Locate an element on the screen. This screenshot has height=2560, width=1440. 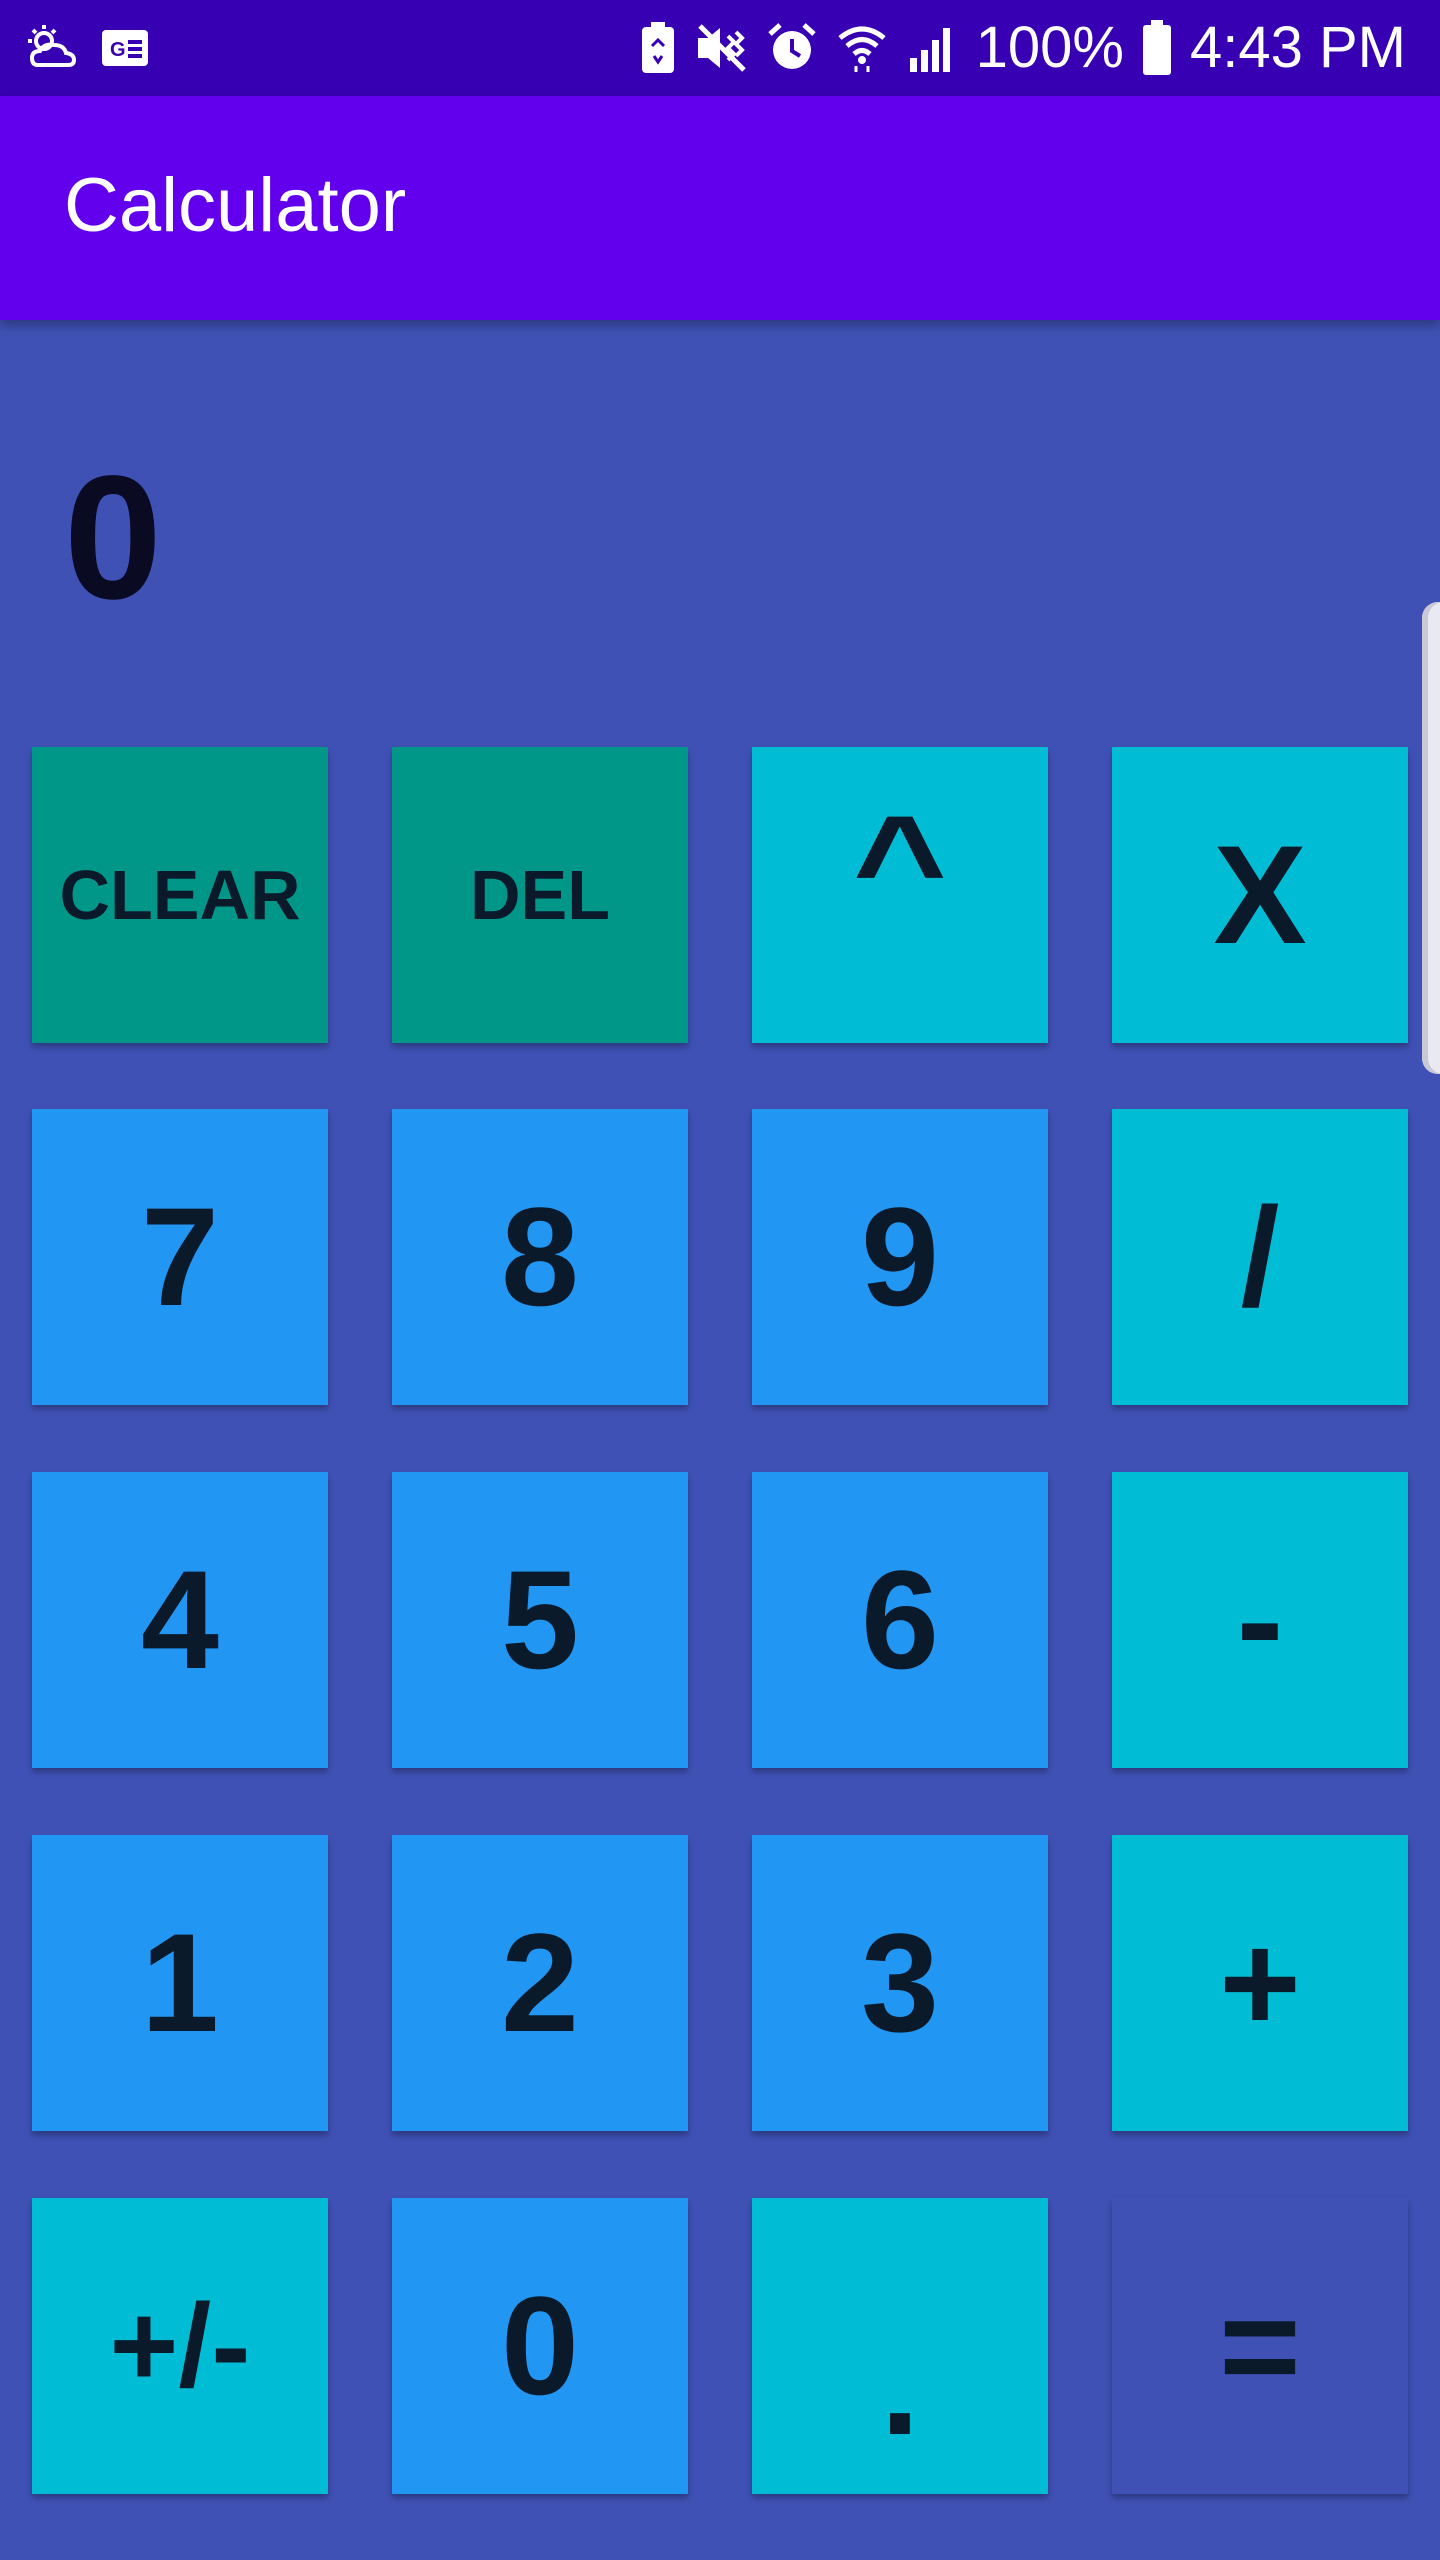
digit-2-label: 2 is located at coordinates (540, 1982).